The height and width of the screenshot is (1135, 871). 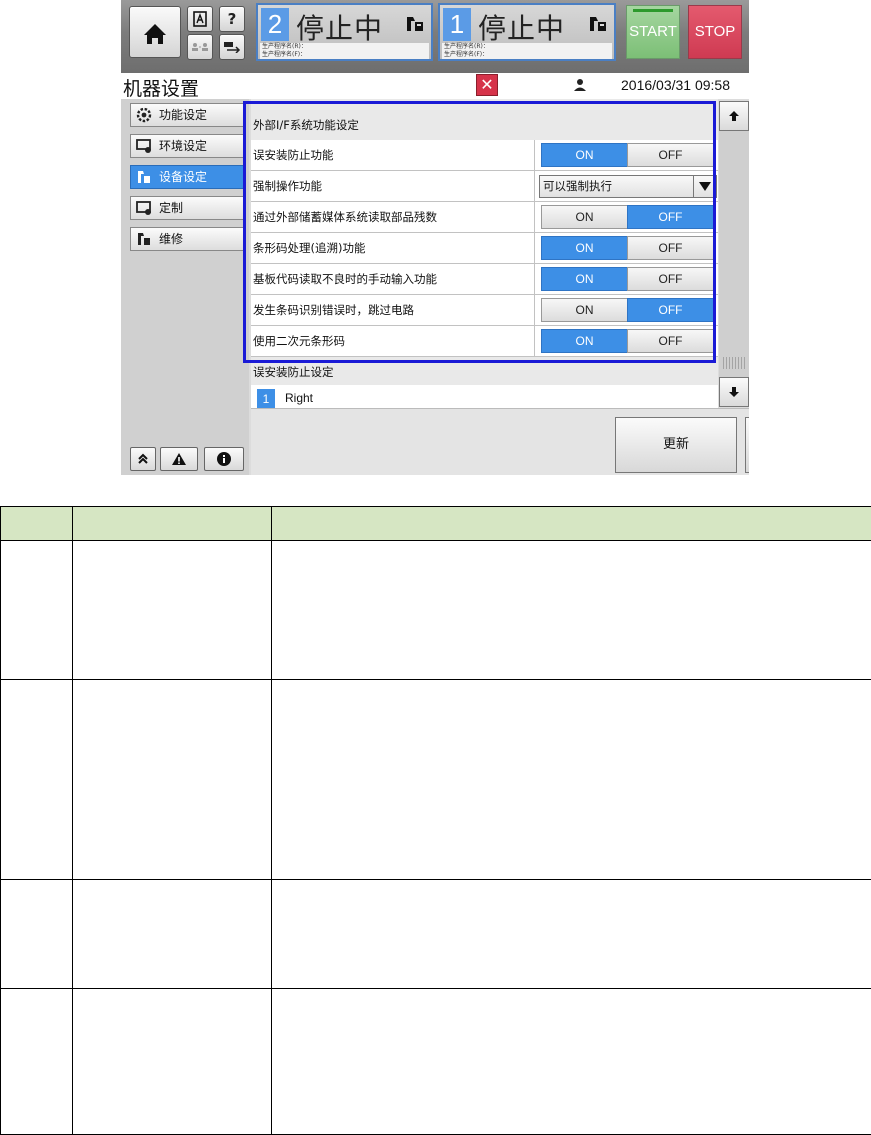 What do you see at coordinates (171, 239) in the screenshot?
I see `sidebar-item-label: 维修` at bounding box center [171, 239].